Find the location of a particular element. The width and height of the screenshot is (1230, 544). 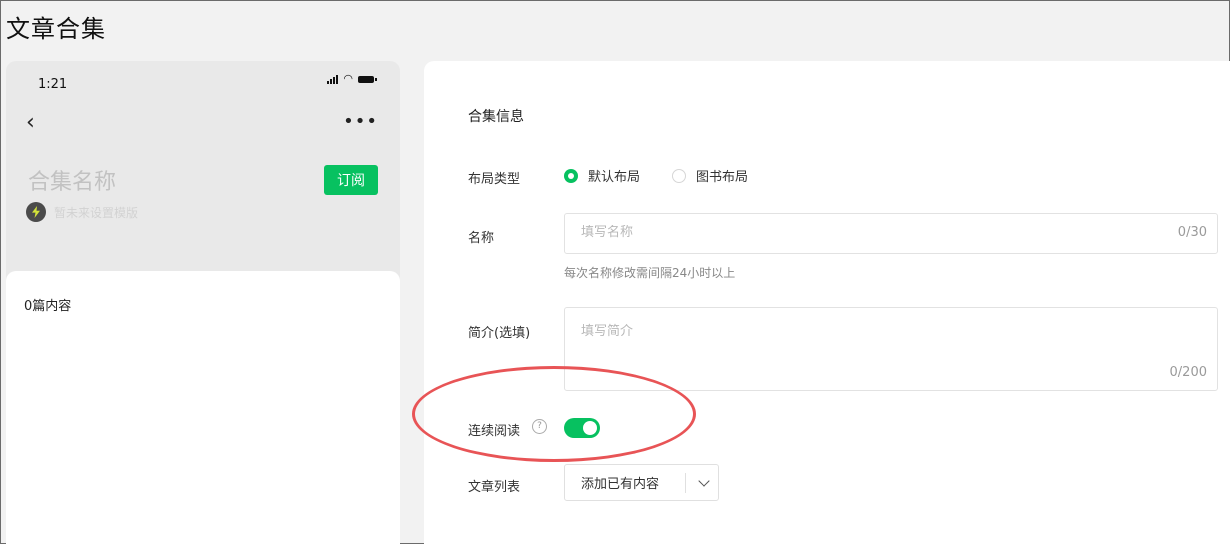

continuous-reading-label: 连续阅读 is located at coordinates (494, 431).